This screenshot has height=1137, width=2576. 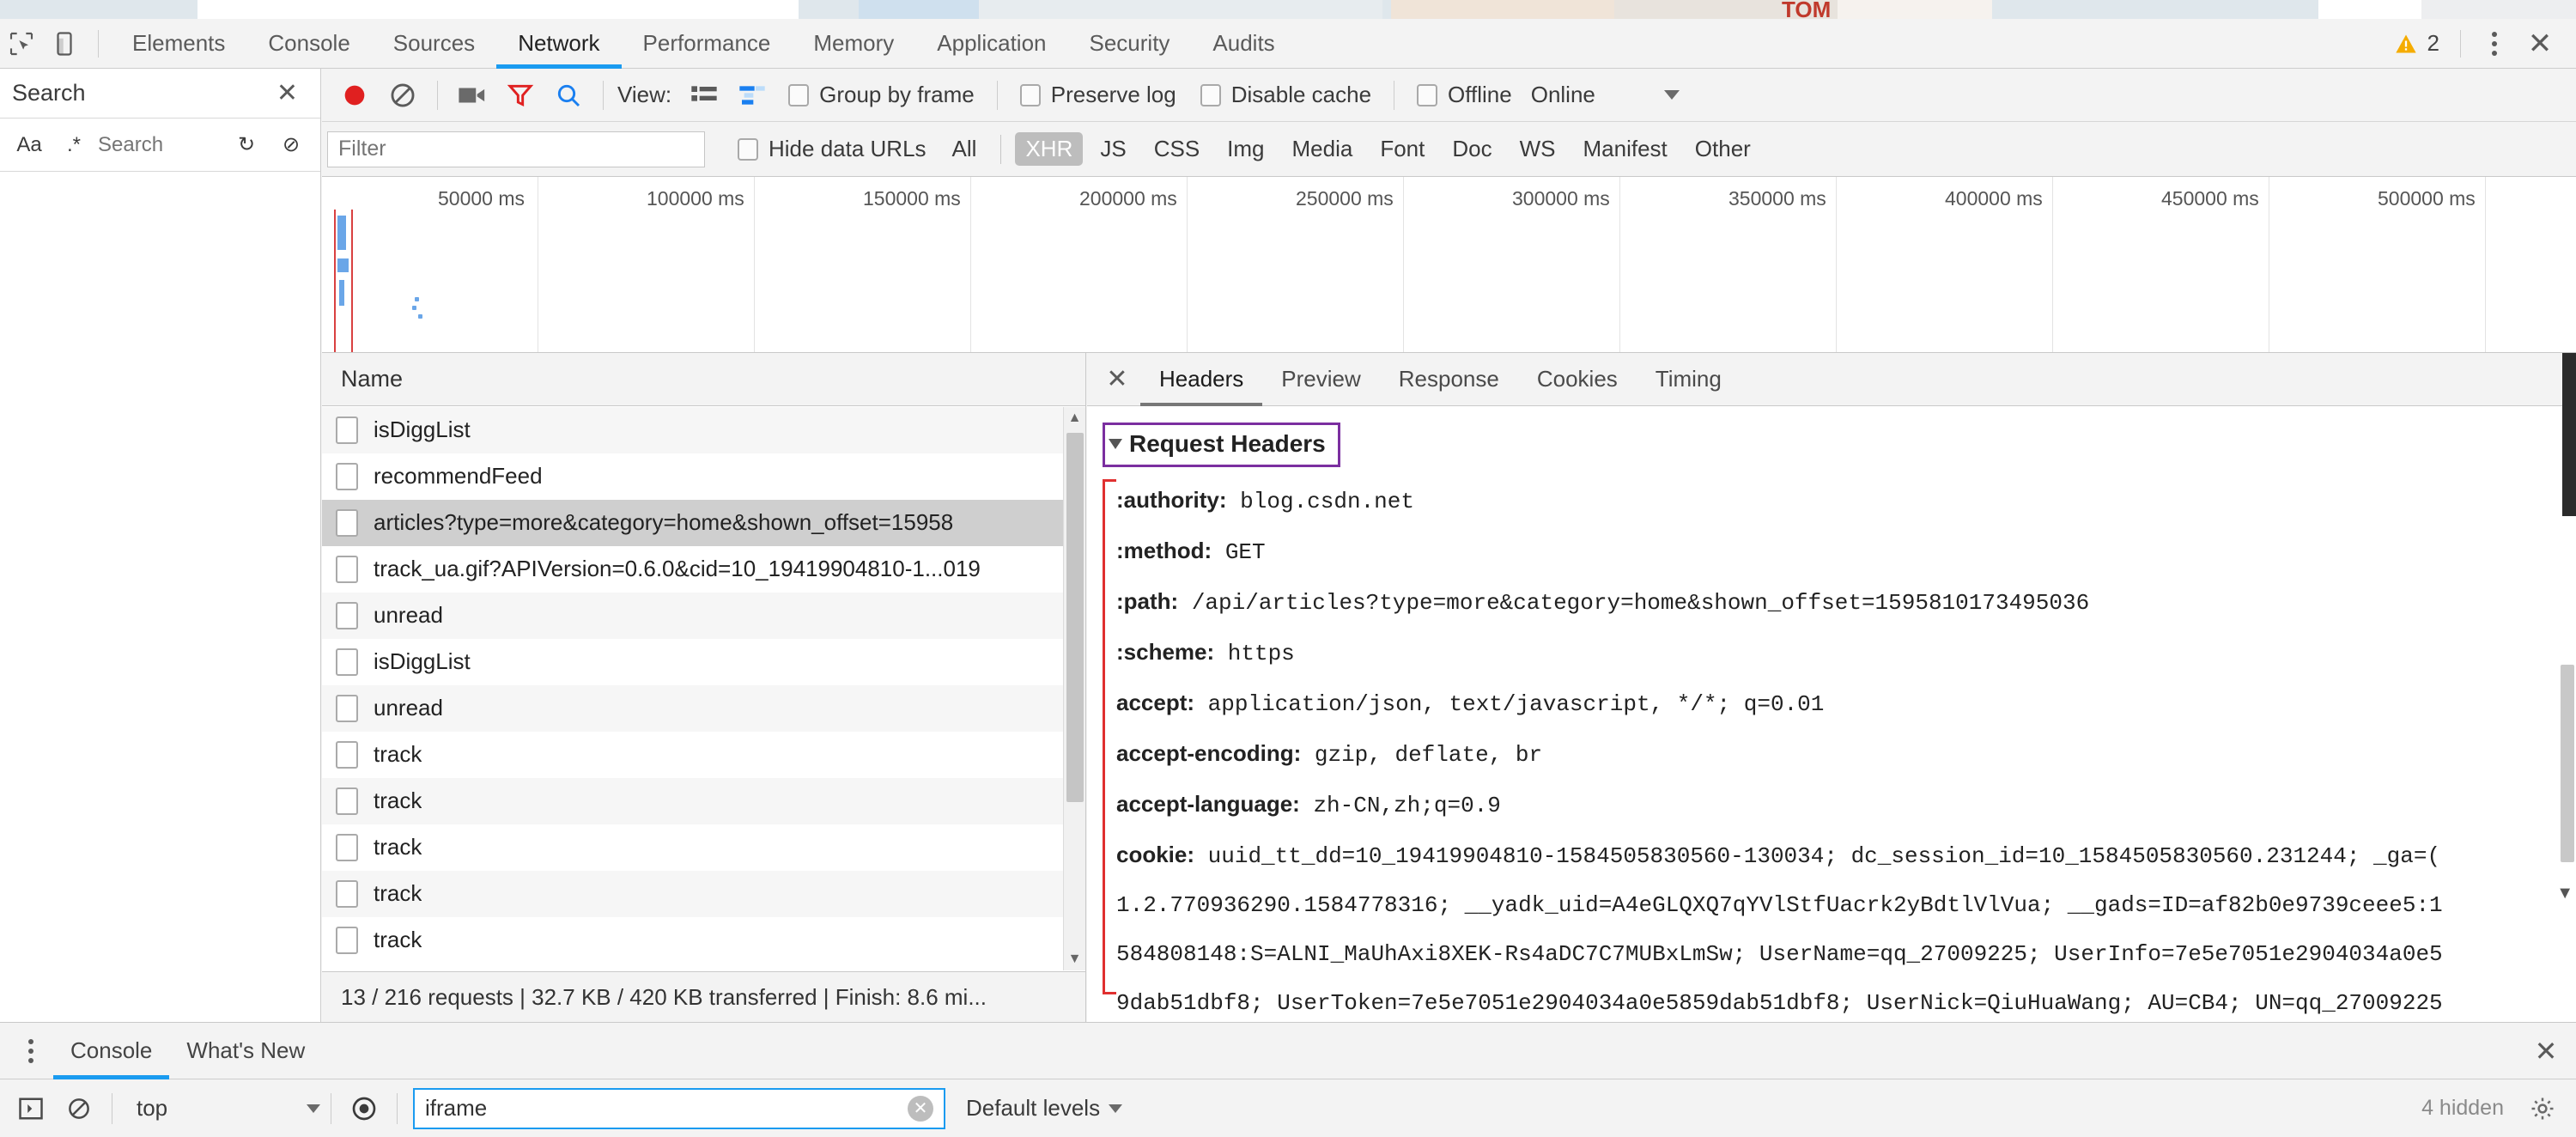 I want to click on tab-response: Response, so click(x=1449, y=379).